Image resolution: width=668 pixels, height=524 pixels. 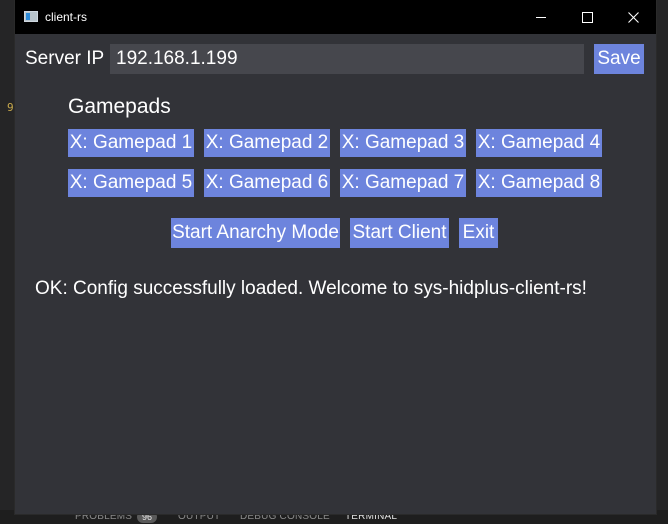 I want to click on close-icon, so click(x=633, y=17).